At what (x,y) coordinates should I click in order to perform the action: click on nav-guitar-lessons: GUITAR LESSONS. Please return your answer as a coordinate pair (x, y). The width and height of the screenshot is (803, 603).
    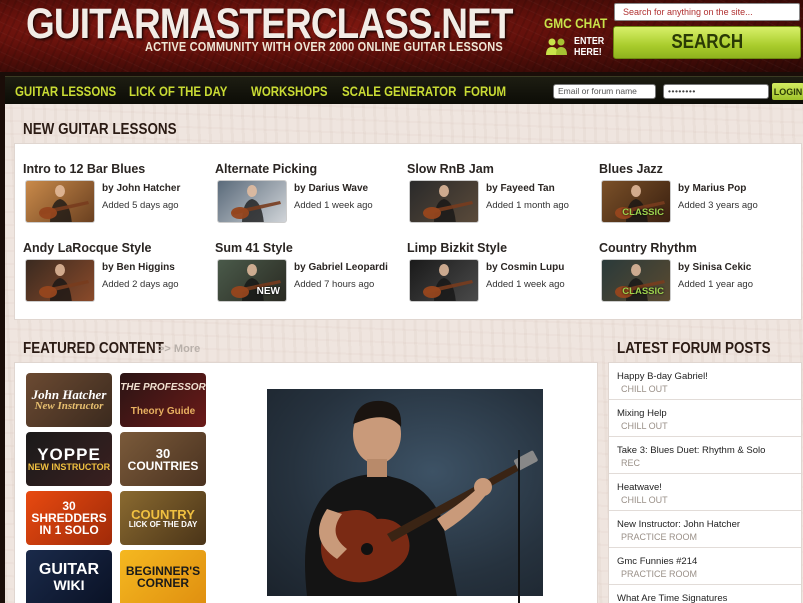
    Looking at the image, I should click on (65, 91).